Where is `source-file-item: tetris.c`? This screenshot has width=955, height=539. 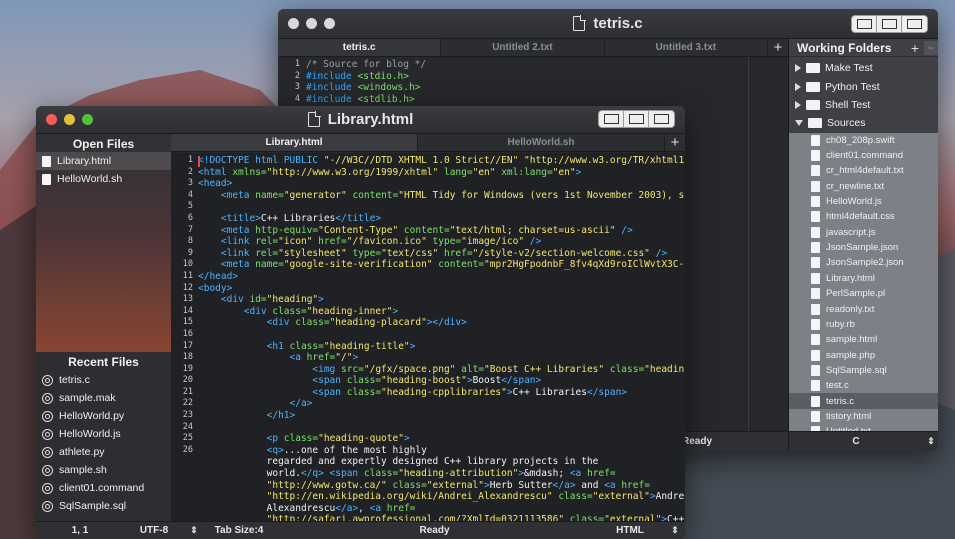
source-file-item: tetris.c is located at coordinates (863, 401).